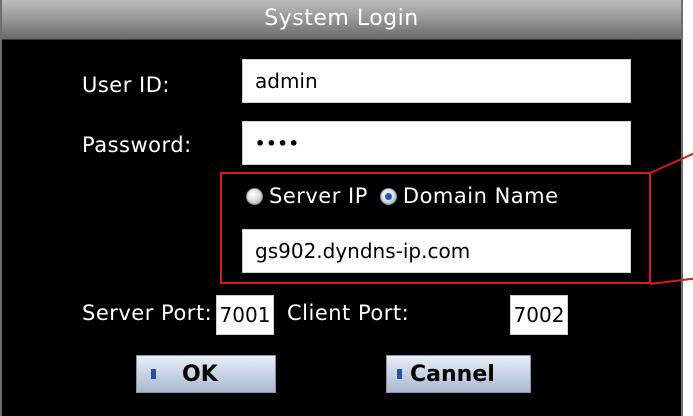 This screenshot has height=416, width=693. Describe the element at coordinates (147, 313) in the screenshot. I see `server-port-label: Server Port:` at that location.